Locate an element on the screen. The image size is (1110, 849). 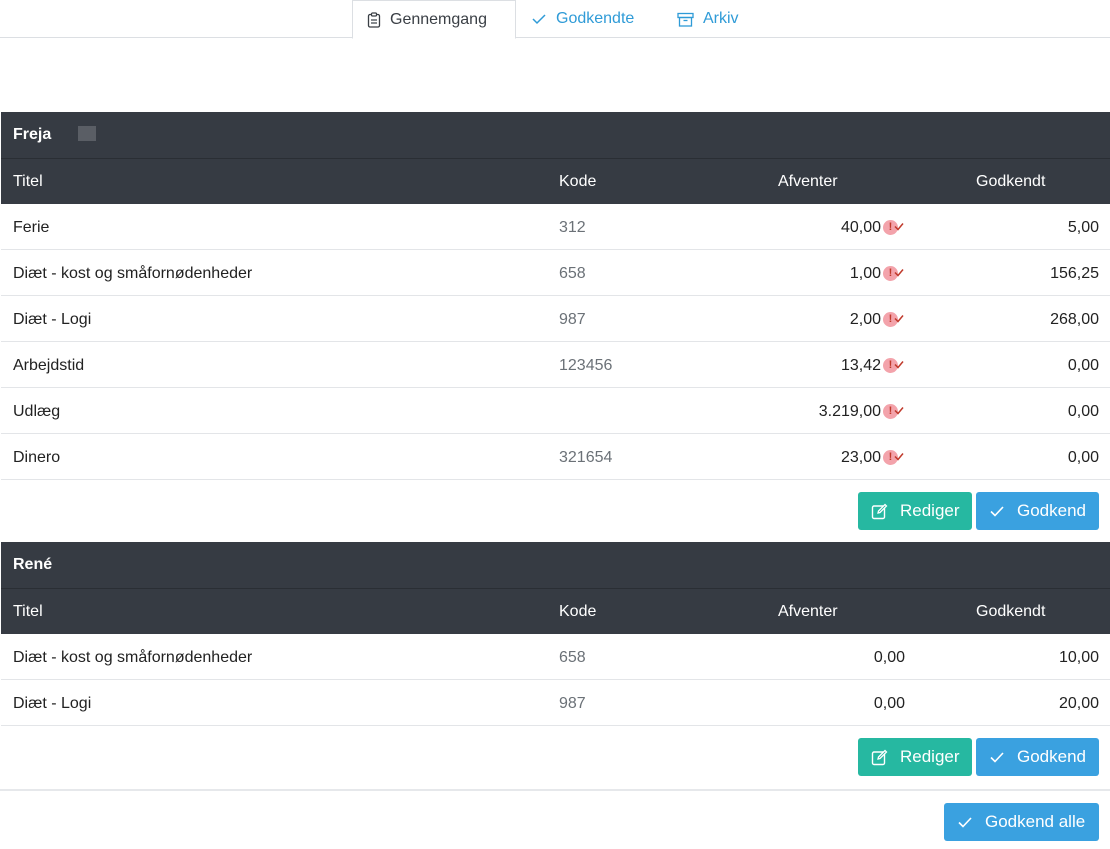
table-row: Arbejdstid 123456 13,42 ! 0,00 is located at coordinates (555, 365).